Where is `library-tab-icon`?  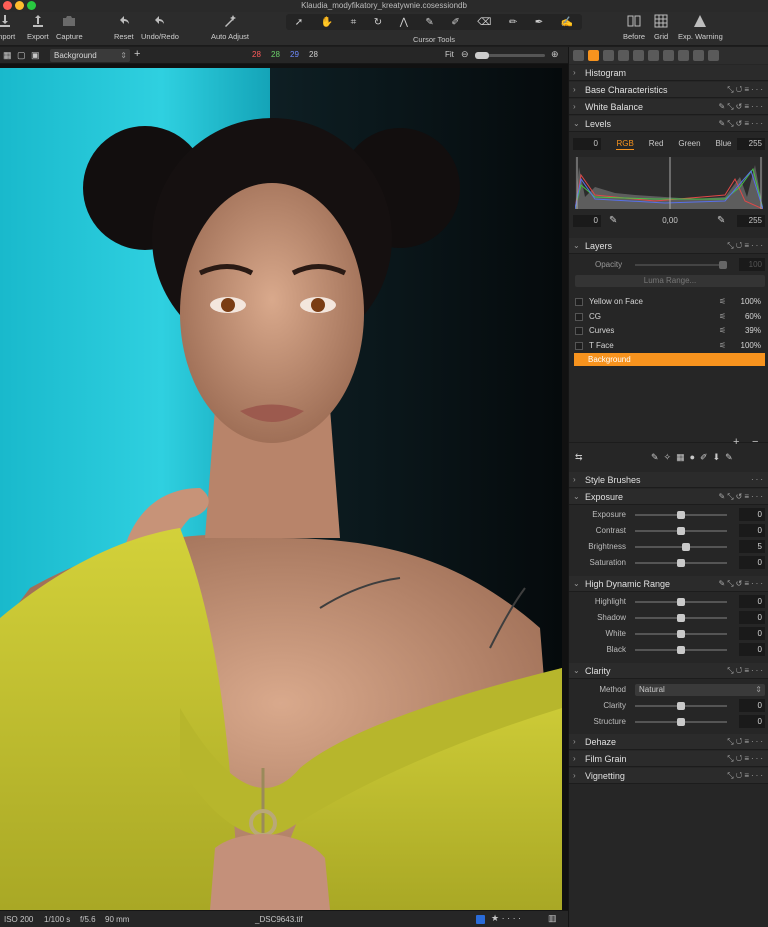
library-tab-icon is located at coordinates (578, 55).